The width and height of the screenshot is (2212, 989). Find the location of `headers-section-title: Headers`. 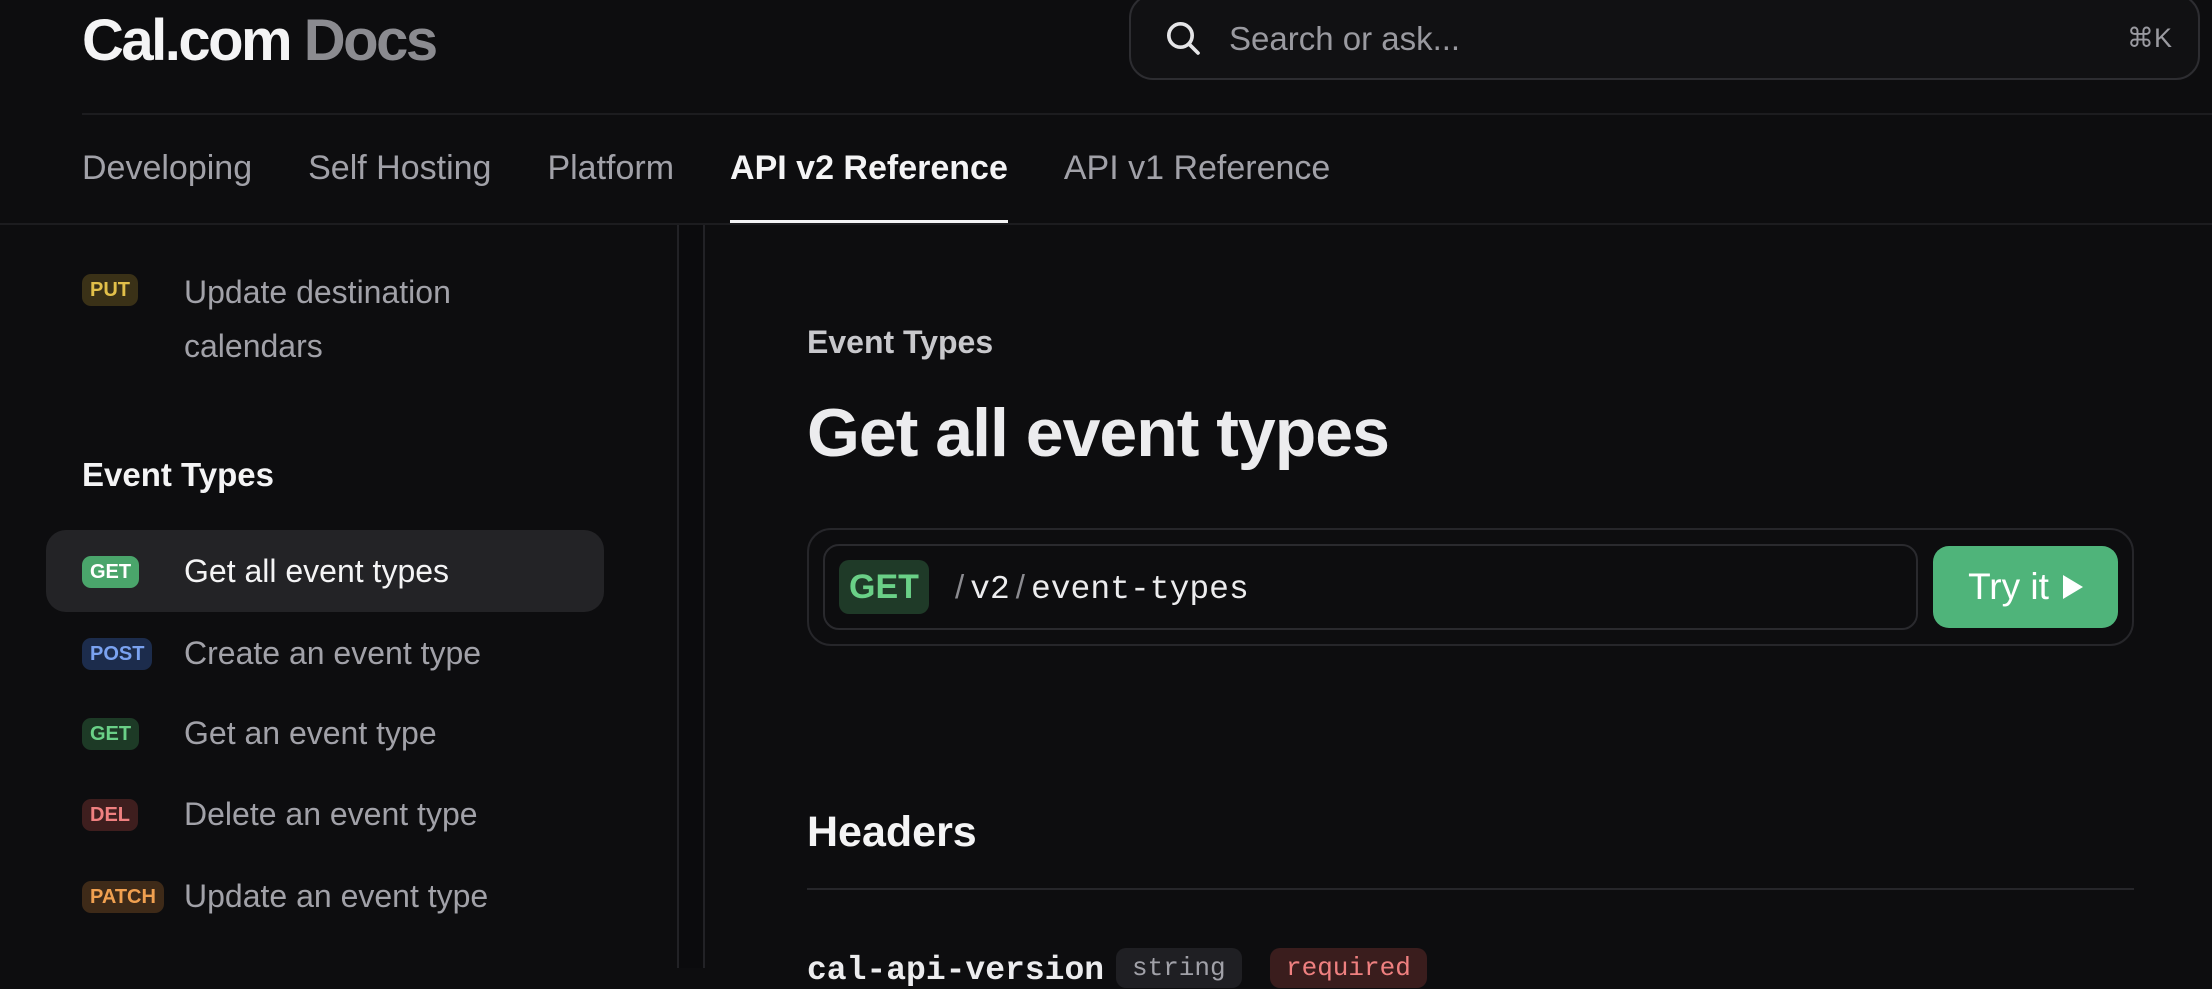

headers-section-title: Headers is located at coordinates (892, 832).